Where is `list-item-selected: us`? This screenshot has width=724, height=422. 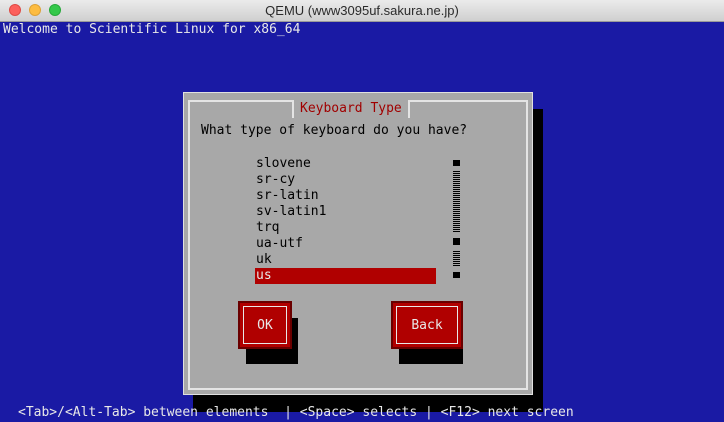 list-item-selected: us is located at coordinates (345, 276).